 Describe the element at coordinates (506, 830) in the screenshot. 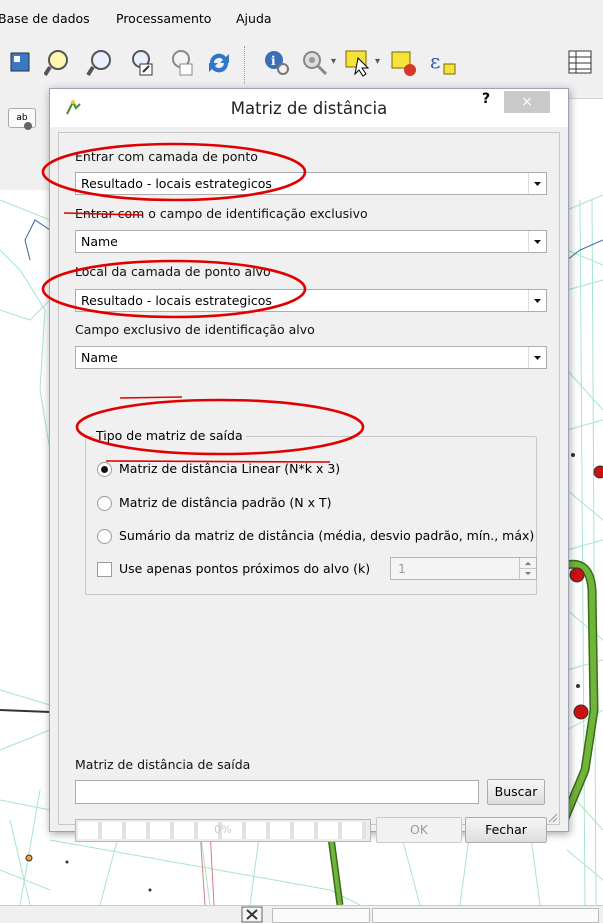

I see `close-dialog-button: Fechar` at that location.